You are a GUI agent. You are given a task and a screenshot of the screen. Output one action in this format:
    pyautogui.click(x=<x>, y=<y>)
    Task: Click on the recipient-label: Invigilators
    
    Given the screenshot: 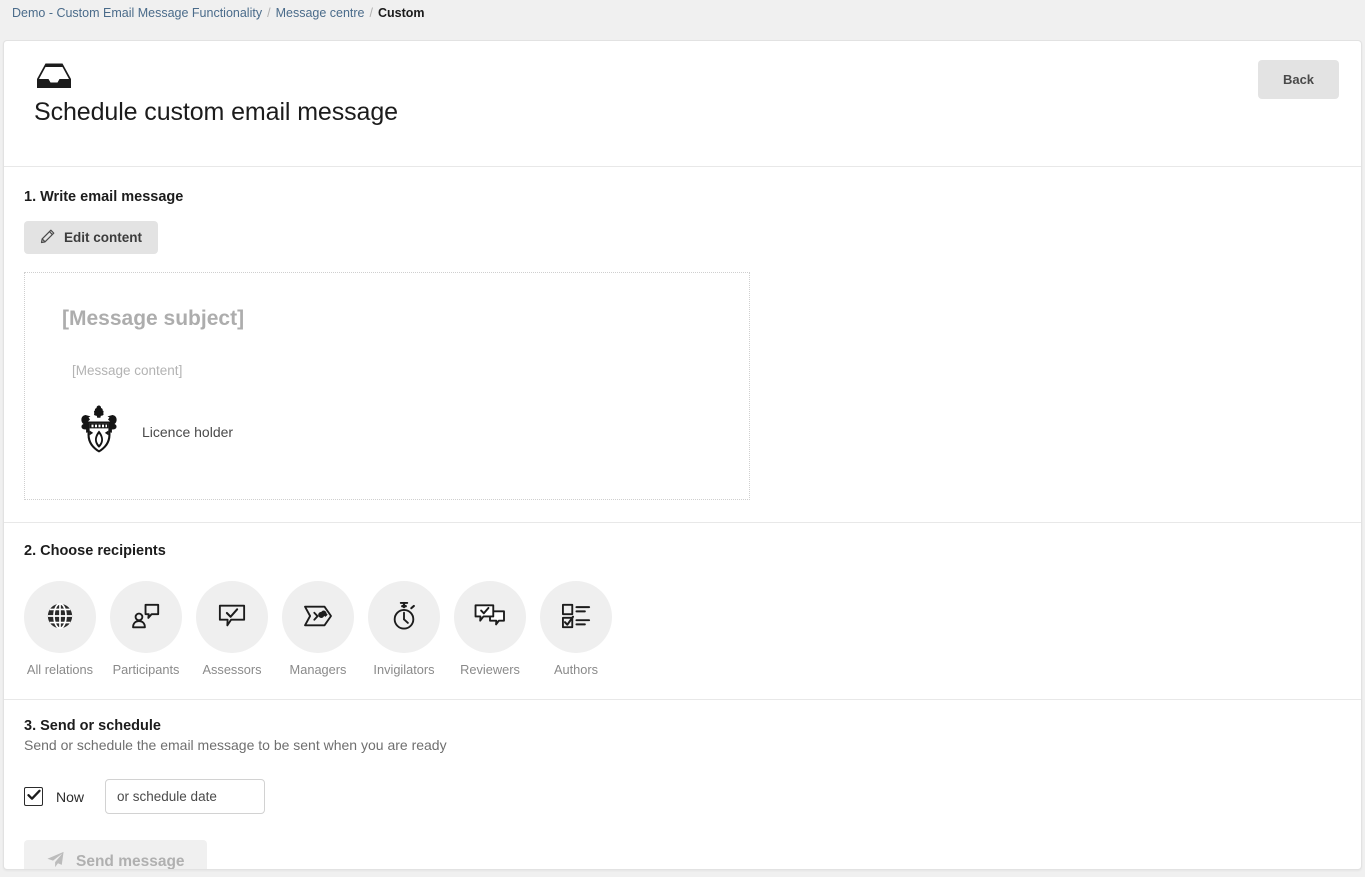 What is the action you would take?
    pyautogui.click(x=404, y=669)
    